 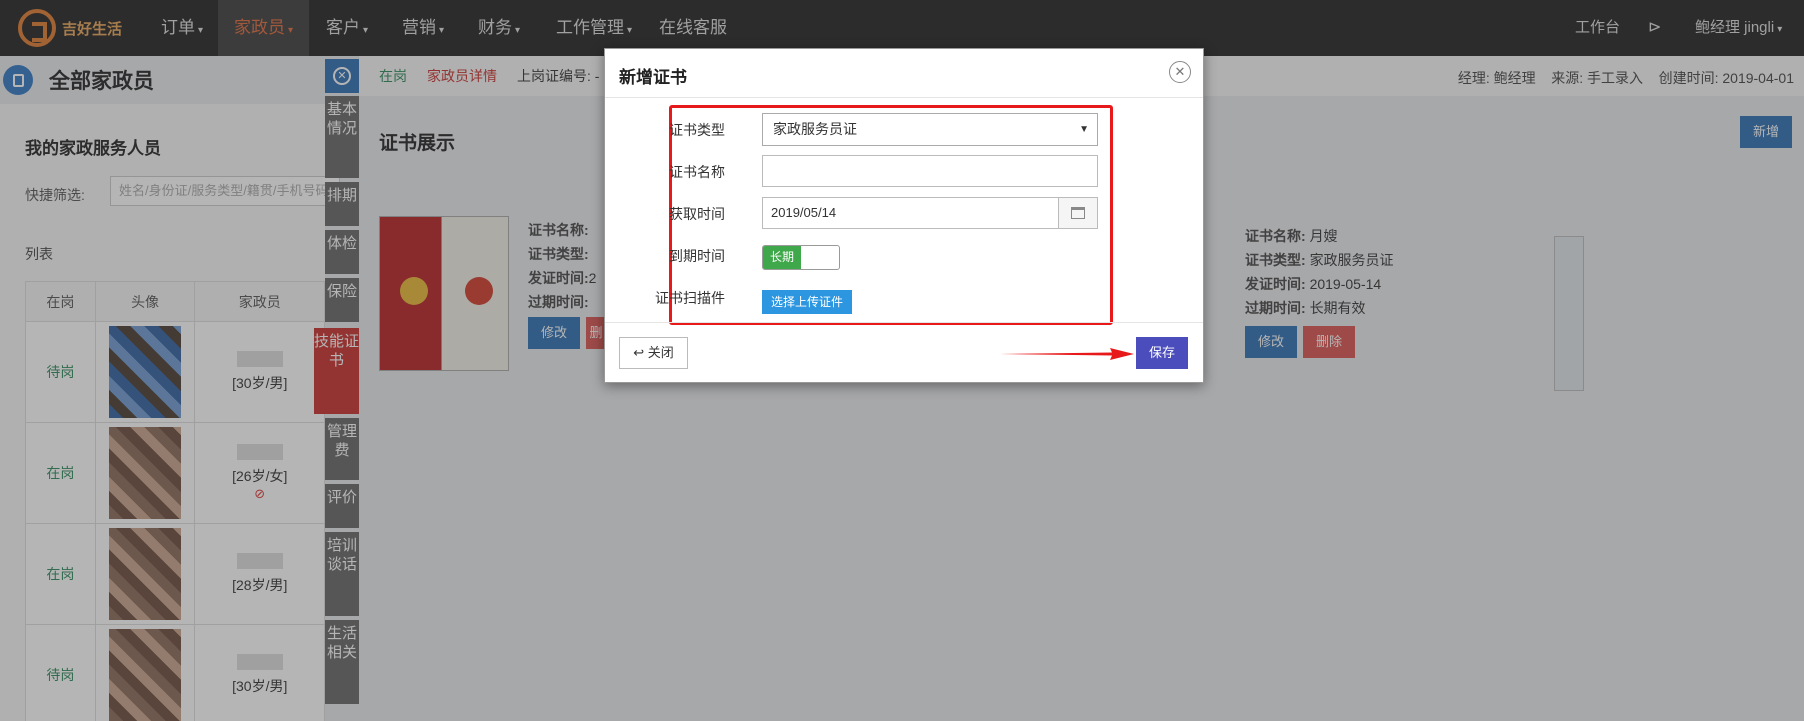 I want to click on calendar-button, so click(x=1078, y=213).